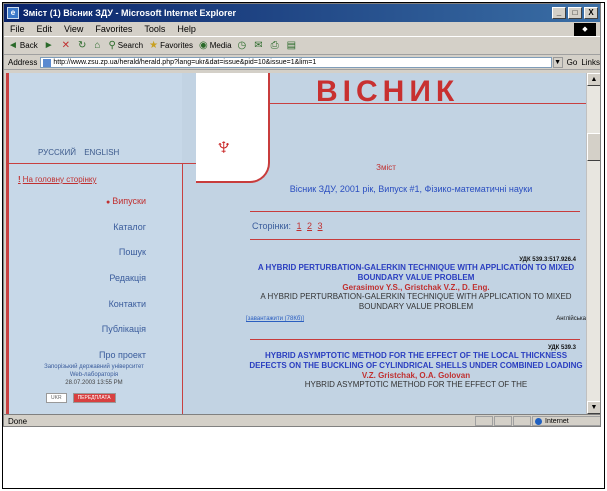 The height and width of the screenshot is (491, 607). I want to click on menu-edit: Edit, so click(45, 29).